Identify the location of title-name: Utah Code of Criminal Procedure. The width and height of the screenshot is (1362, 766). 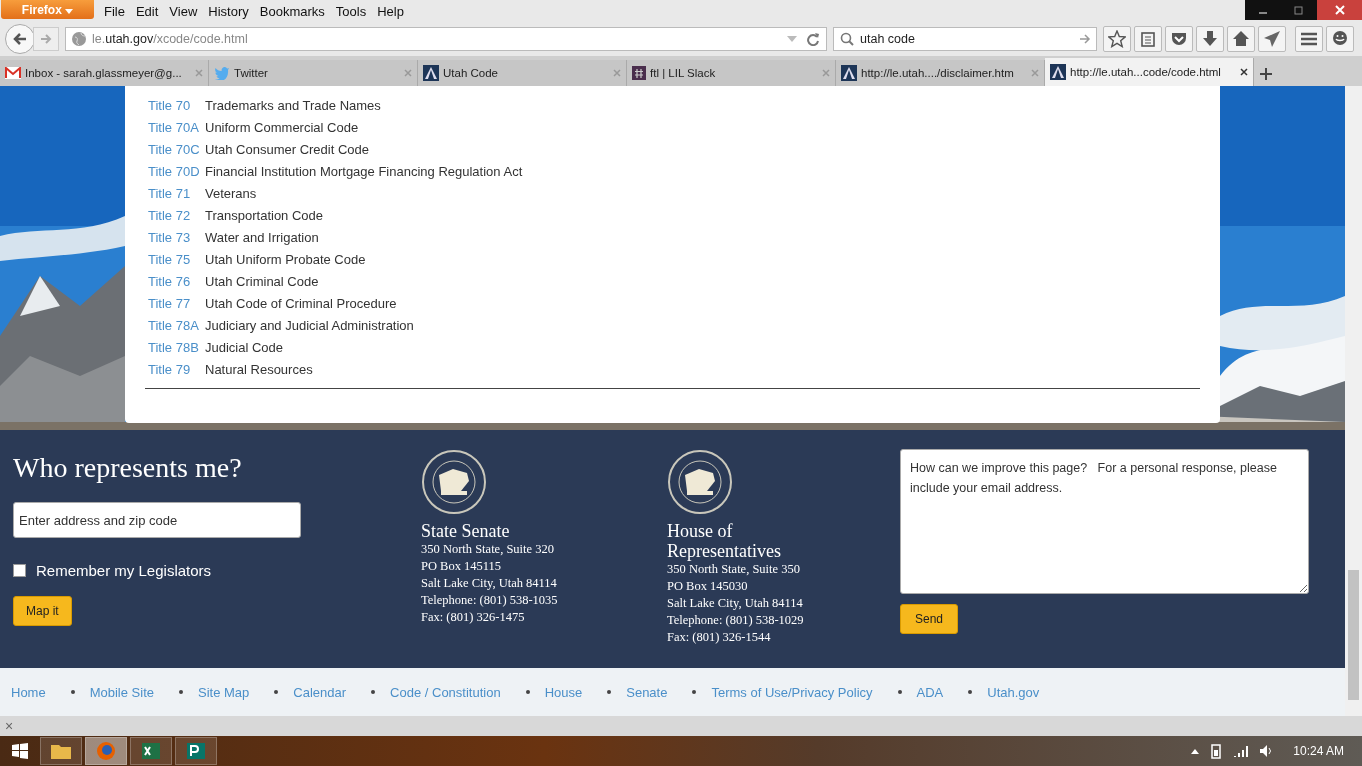
(301, 303).